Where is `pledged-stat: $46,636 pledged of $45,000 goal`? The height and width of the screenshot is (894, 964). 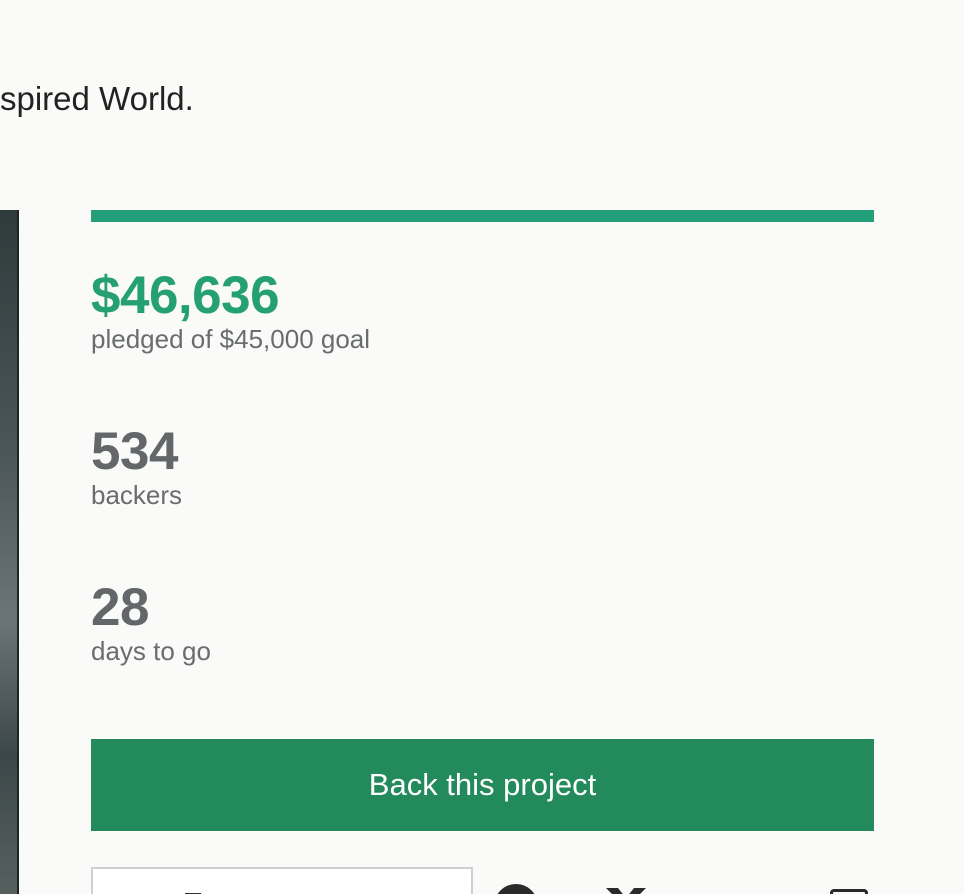 pledged-stat: $46,636 pledged of $45,000 goal is located at coordinates (231, 310).